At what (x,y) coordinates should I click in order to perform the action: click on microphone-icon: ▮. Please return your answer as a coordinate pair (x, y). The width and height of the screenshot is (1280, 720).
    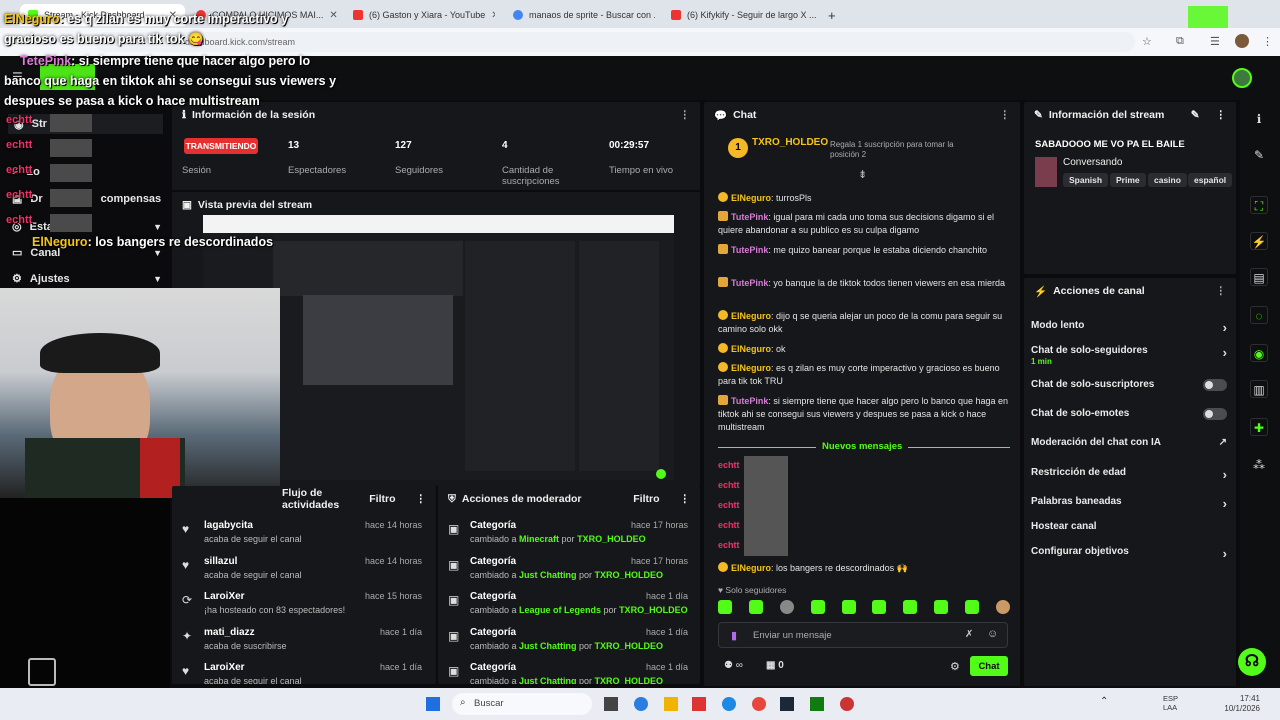
    Looking at the image, I should click on (734, 635).